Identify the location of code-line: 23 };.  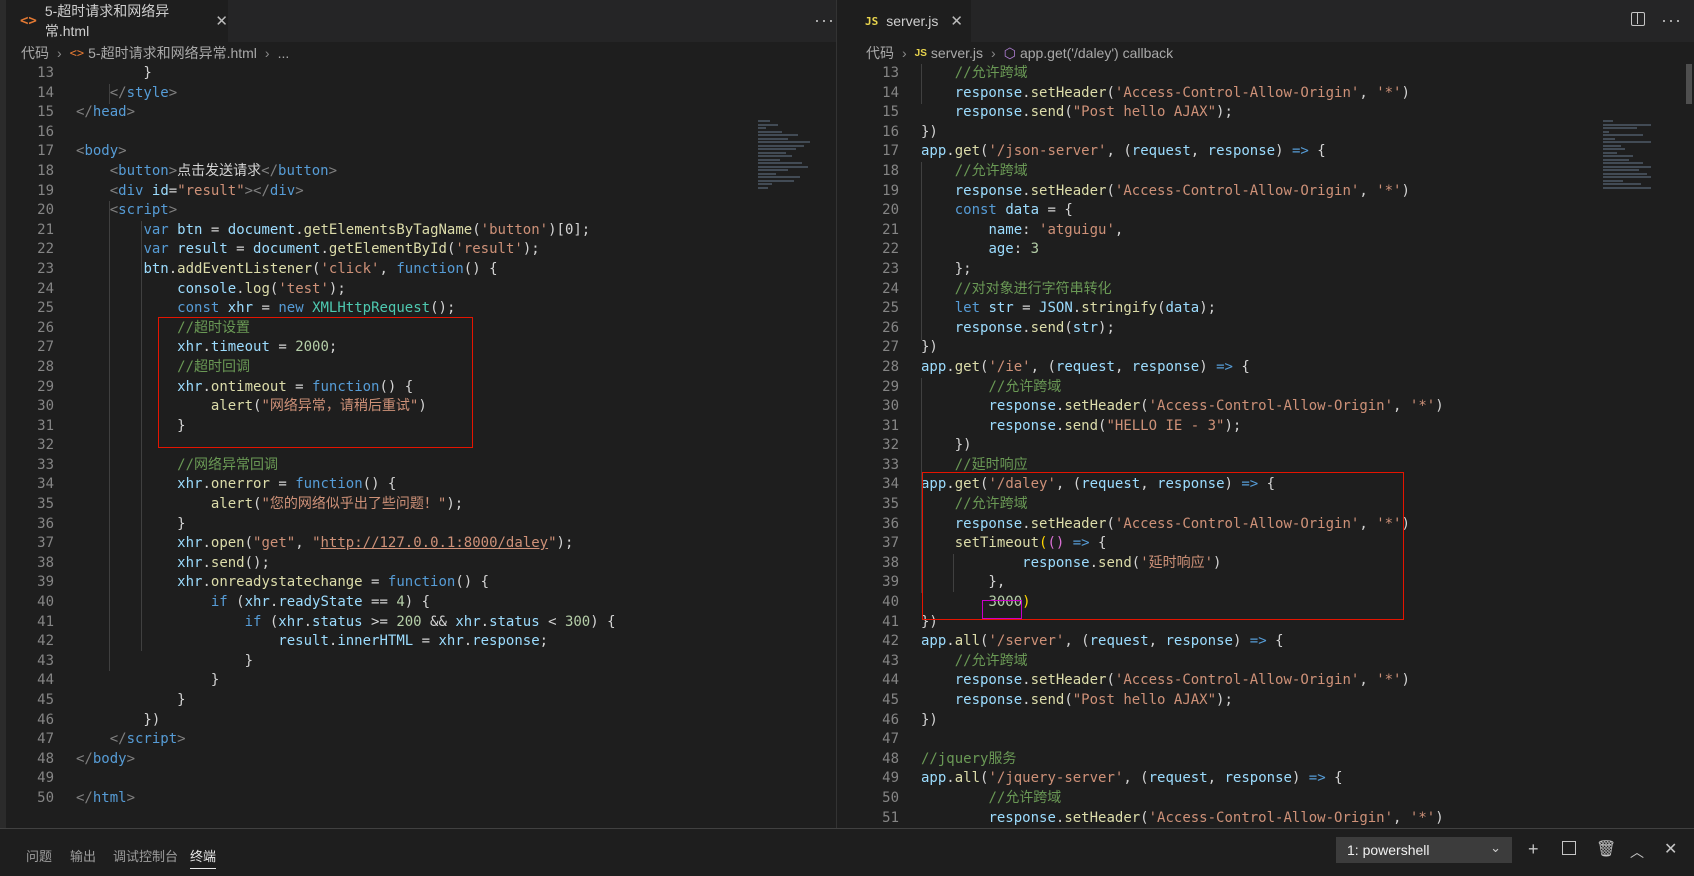
(911, 270).